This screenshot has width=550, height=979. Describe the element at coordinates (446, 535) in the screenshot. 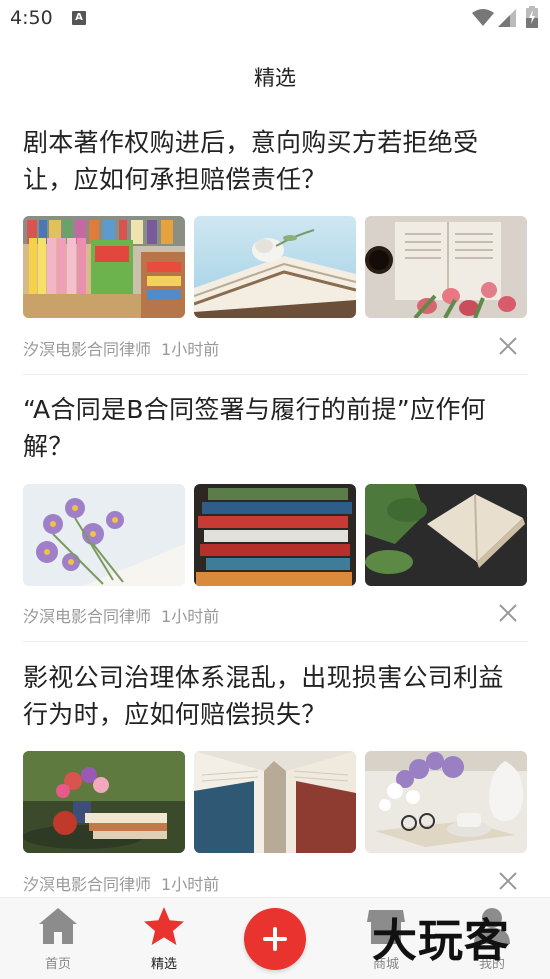

I see `open-book-leaves-image` at that location.